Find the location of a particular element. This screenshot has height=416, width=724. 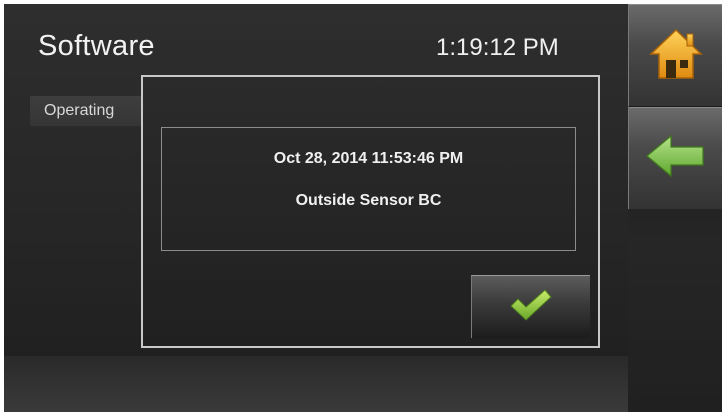

bottom-band is located at coordinates (316, 384).